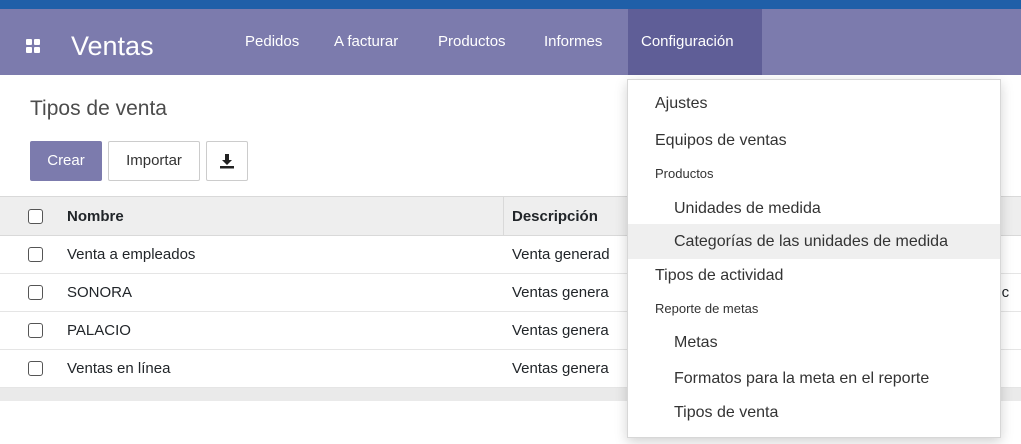 Image resolution: width=1021 pixels, height=444 pixels. I want to click on dropdown-item-ajustes: Ajustes, so click(814, 104).